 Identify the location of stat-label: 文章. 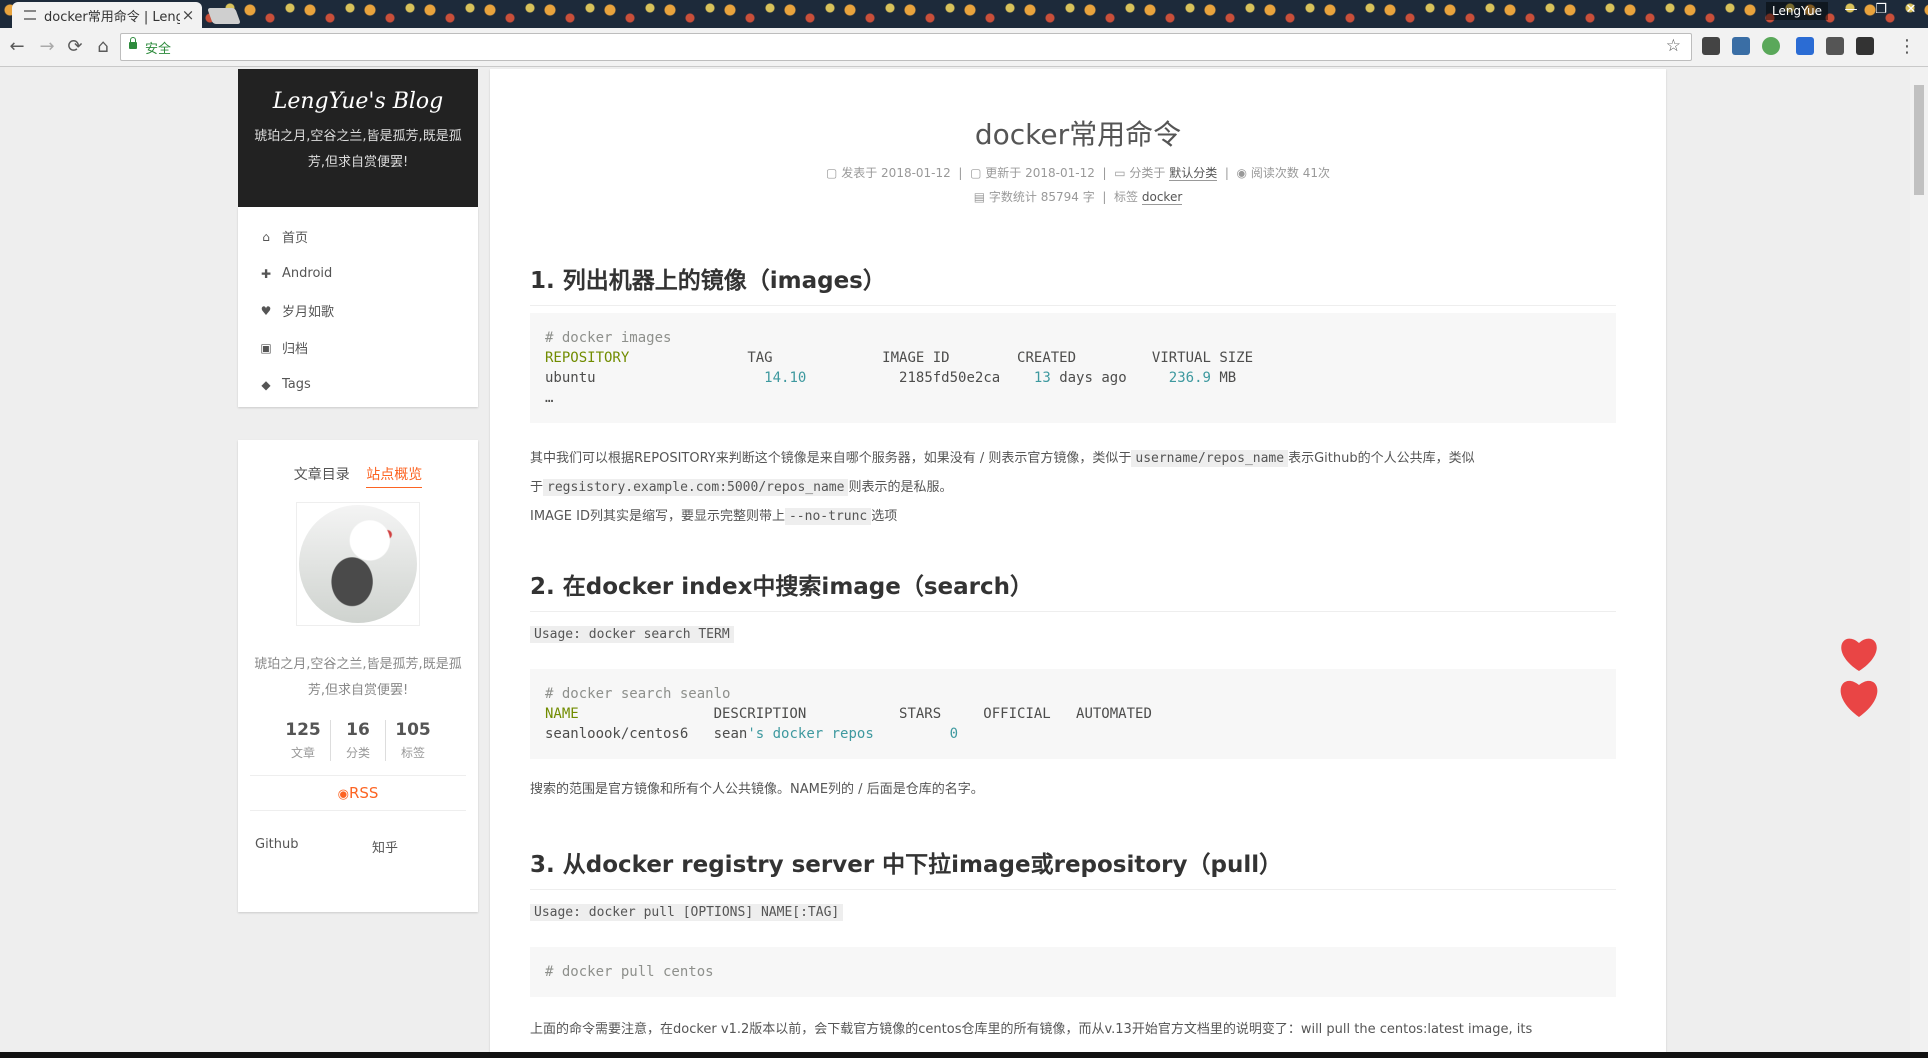
(302, 753).